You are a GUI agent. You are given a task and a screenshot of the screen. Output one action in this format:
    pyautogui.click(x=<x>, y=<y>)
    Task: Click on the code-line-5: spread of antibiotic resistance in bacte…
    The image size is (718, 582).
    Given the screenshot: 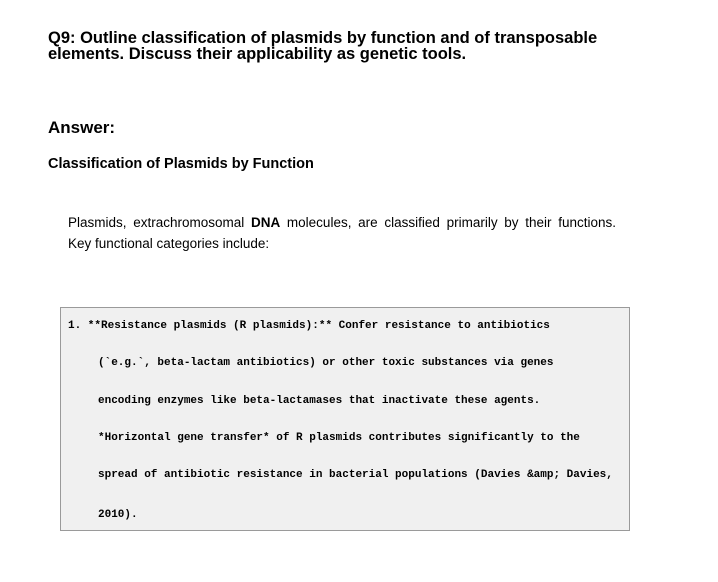 What is the action you would take?
    pyautogui.click(x=355, y=475)
    